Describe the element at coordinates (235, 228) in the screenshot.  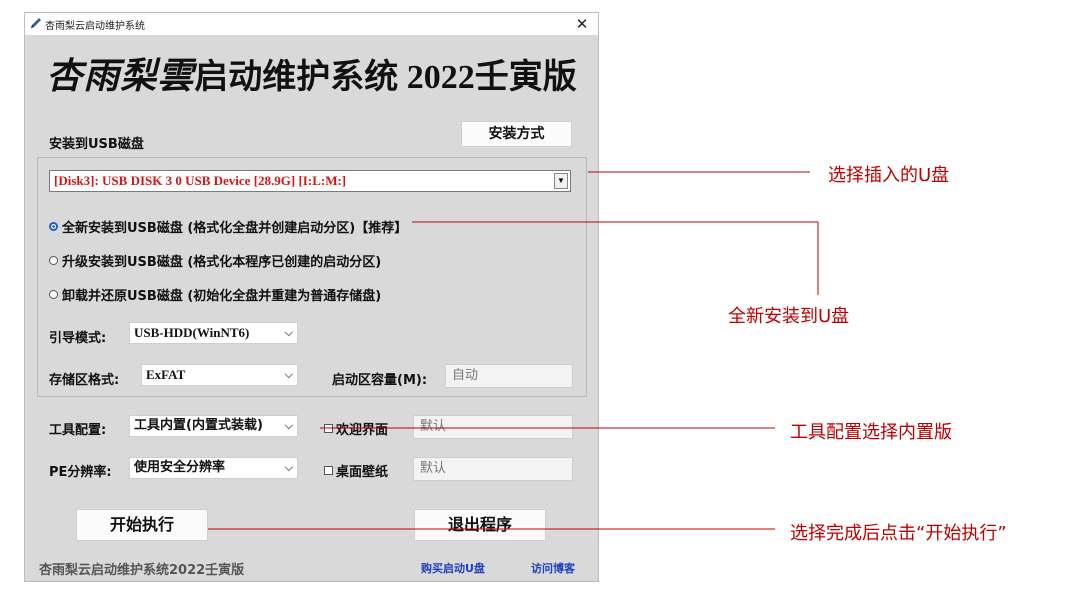
I see `radio-fresh-install-label: 全新安装到USB磁盘 (格式化全盘并创建启动分区)【推荐】` at that location.